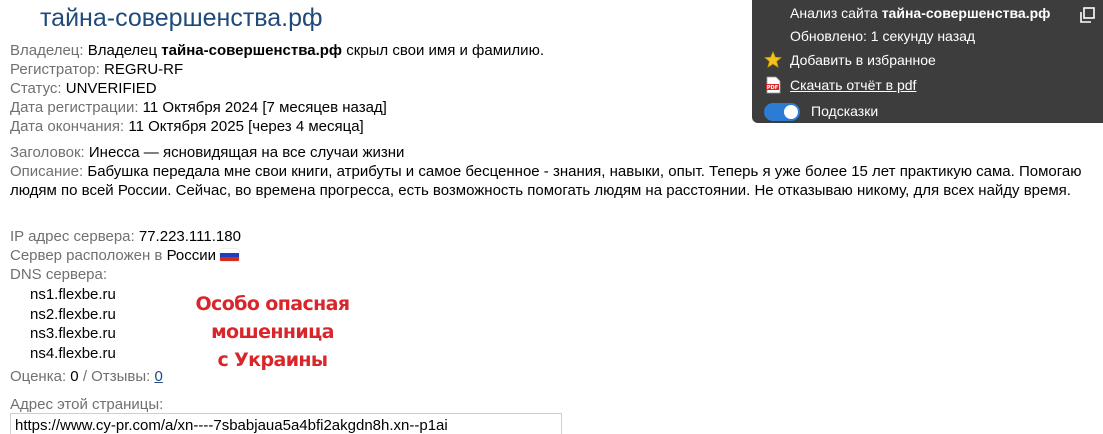 The height and width of the screenshot is (434, 1103). What do you see at coordinates (1087, 15) in the screenshot?
I see `open-in-window-icon` at bounding box center [1087, 15].